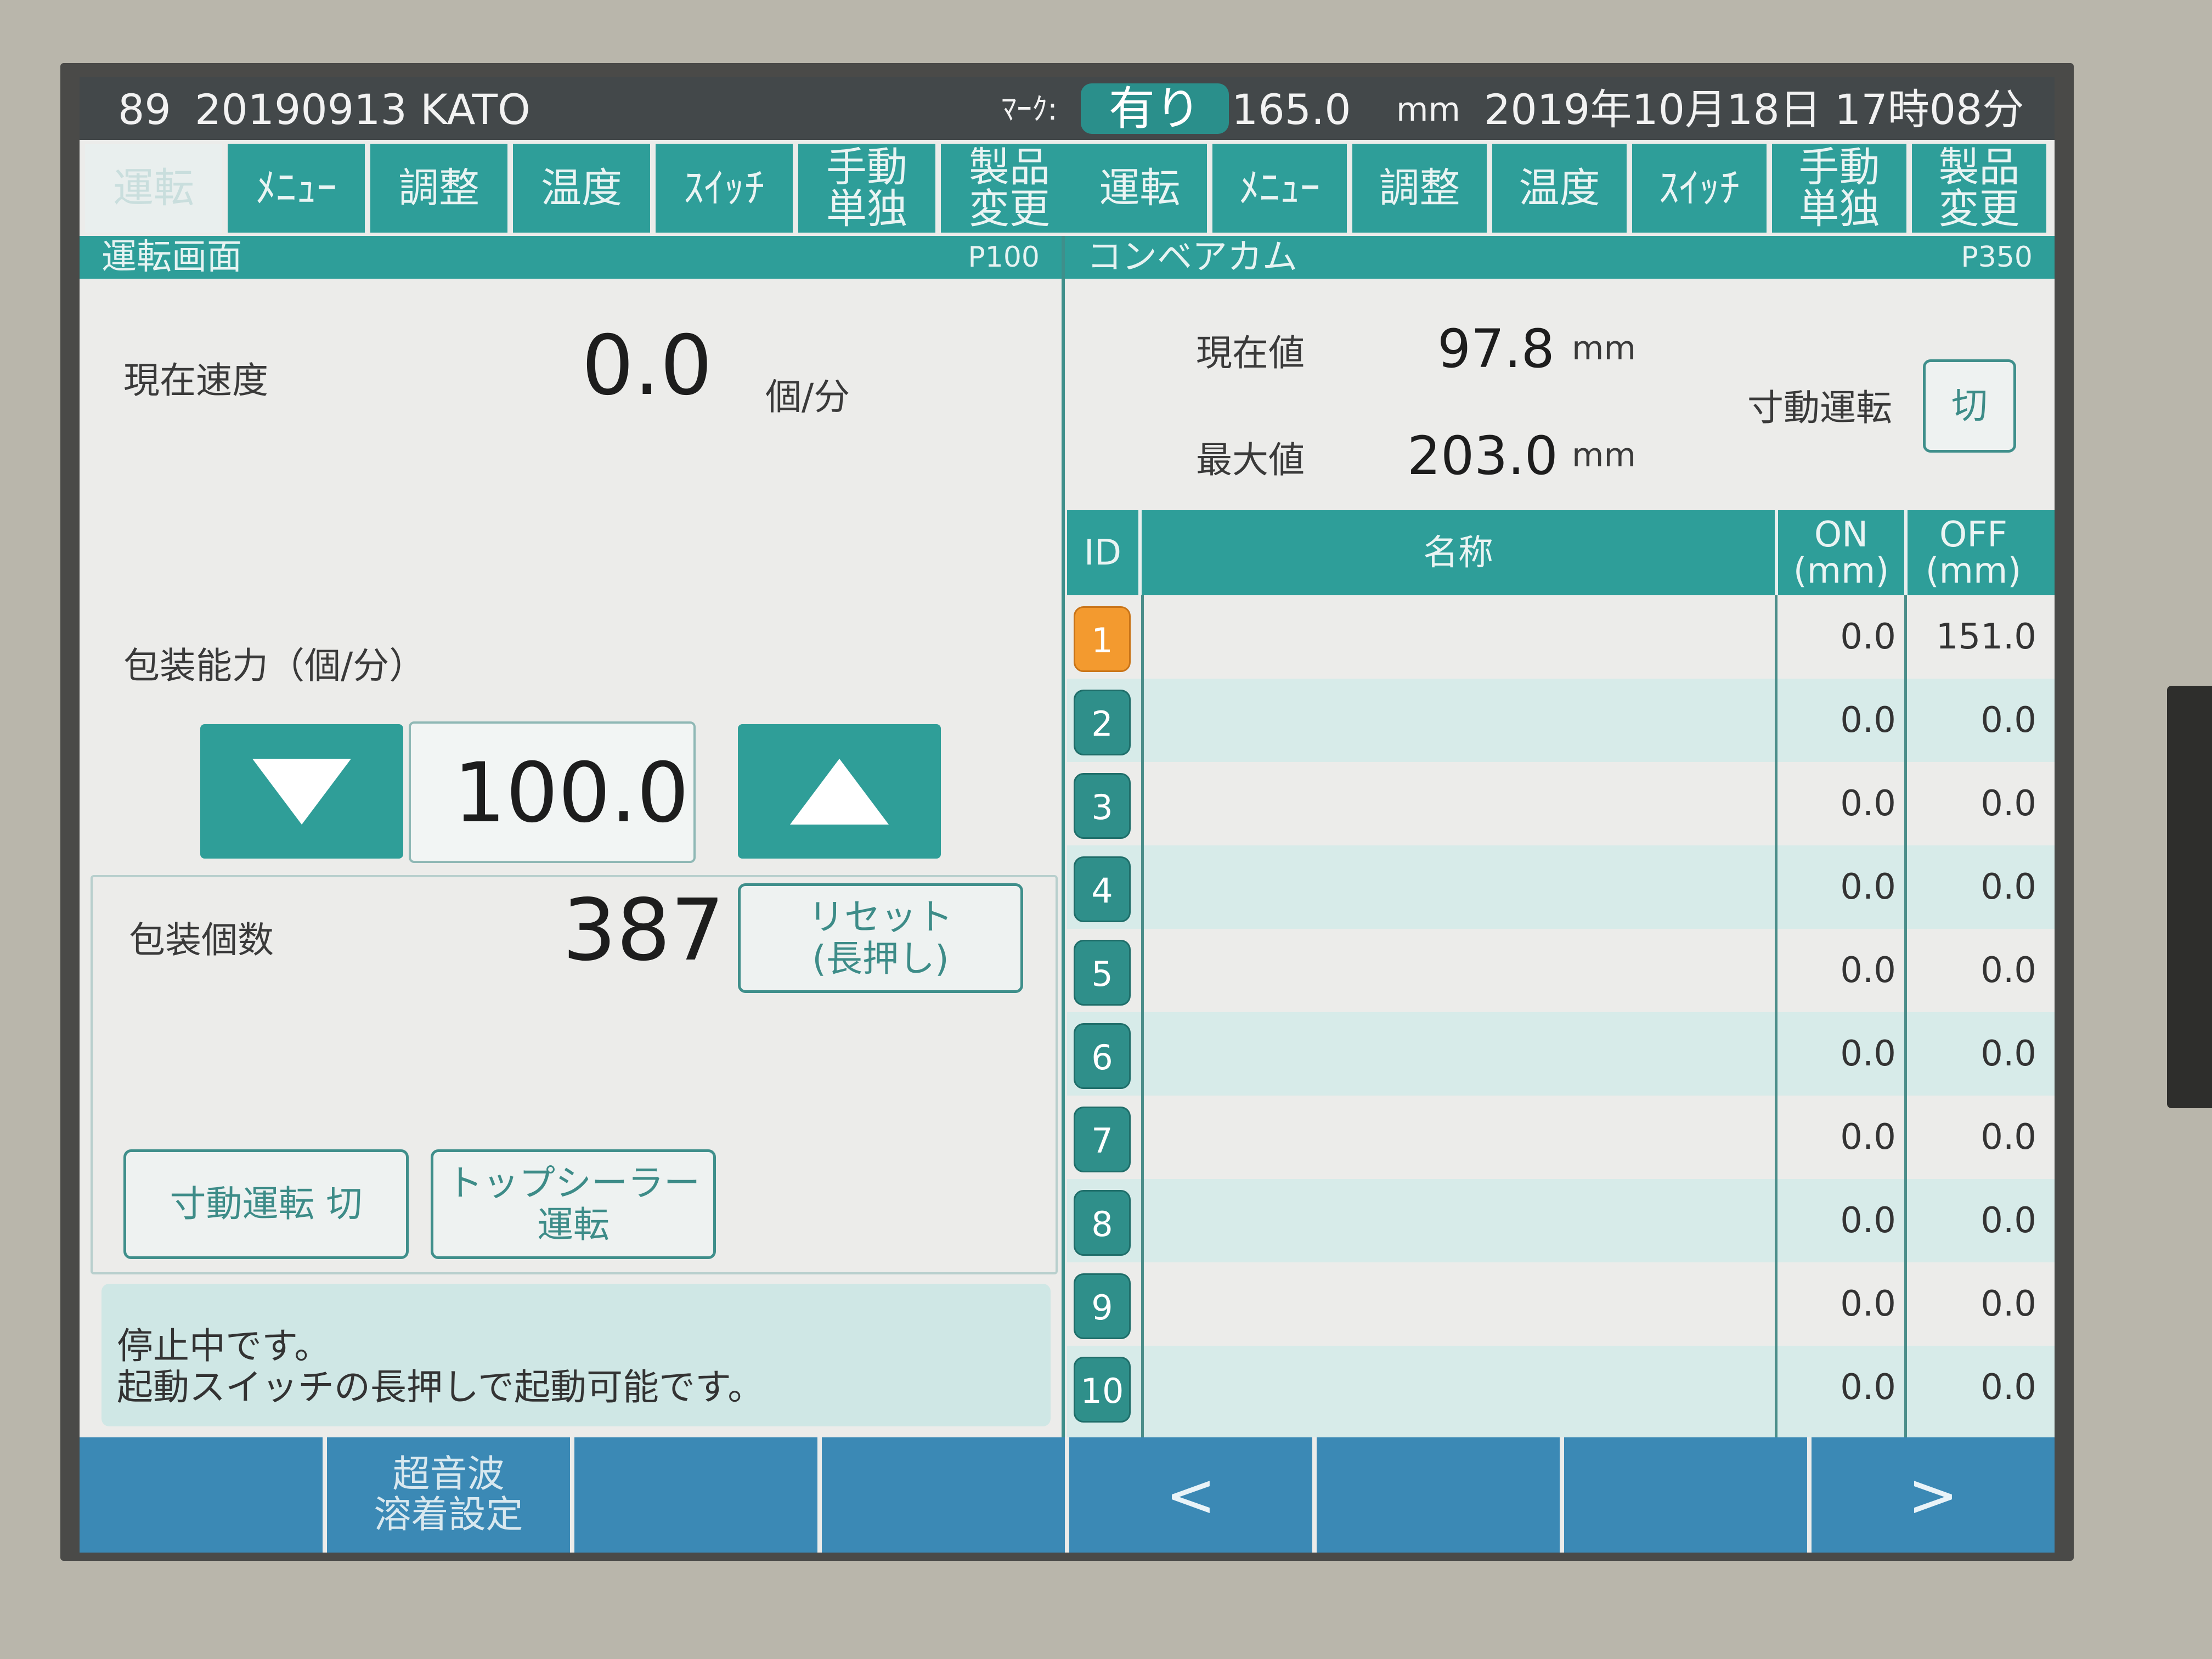 This screenshot has height=1659, width=2212. Describe the element at coordinates (1102, 1139) in the screenshot. I see `row-id-badge: 7` at that location.